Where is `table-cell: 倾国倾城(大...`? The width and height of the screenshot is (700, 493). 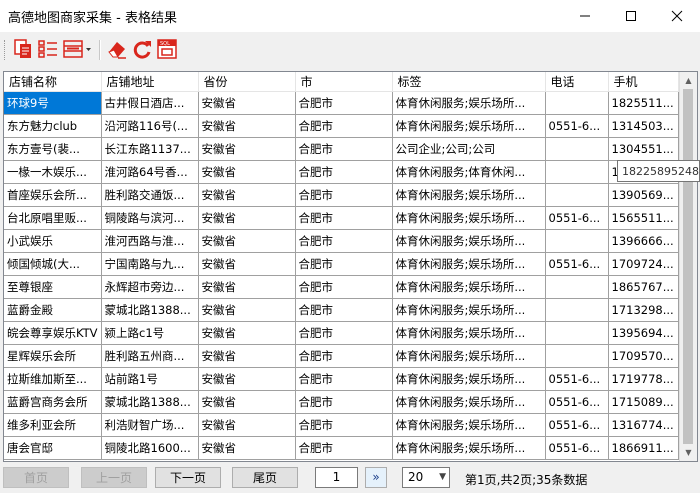 table-cell: 倾国倾城(大... is located at coordinates (53, 264).